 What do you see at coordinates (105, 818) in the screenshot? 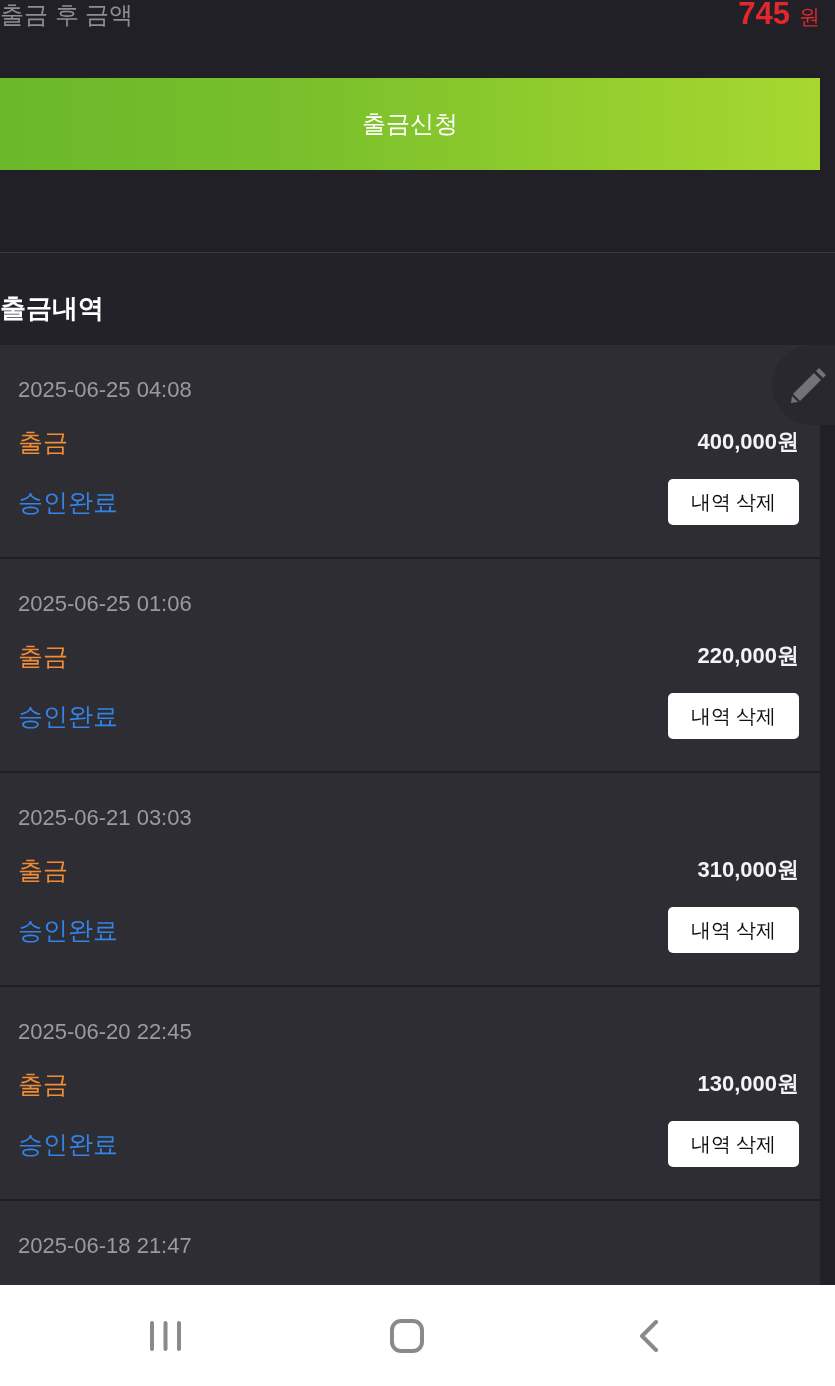
I see `entry-date: 2025-06-21 03:03` at bounding box center [105, 818].